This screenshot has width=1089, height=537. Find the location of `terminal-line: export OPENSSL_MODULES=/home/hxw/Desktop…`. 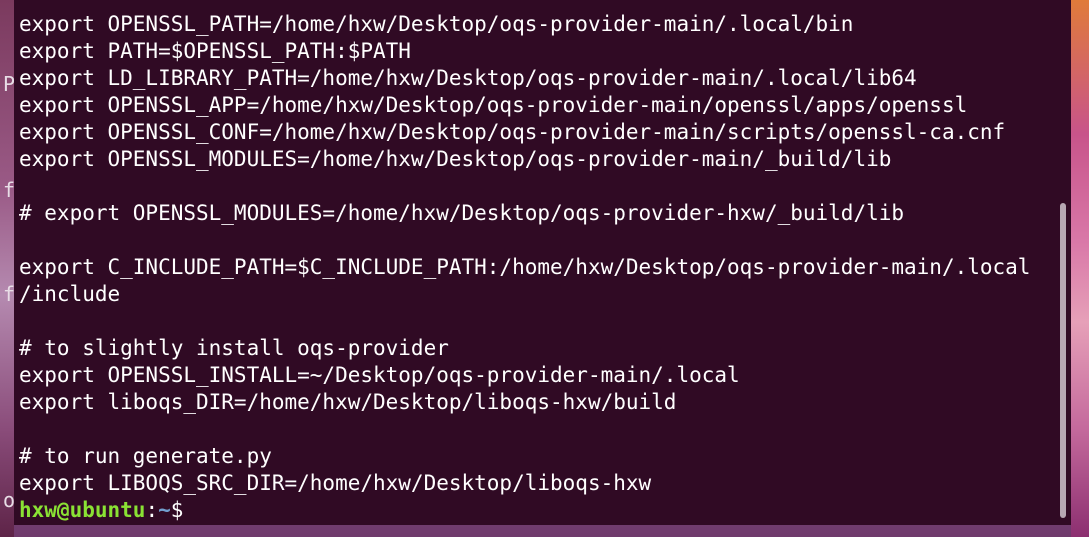

terminal-line: export OPENSSL_MODULES=/home/hxw/Desktop… is located at coordinates (455, 159).